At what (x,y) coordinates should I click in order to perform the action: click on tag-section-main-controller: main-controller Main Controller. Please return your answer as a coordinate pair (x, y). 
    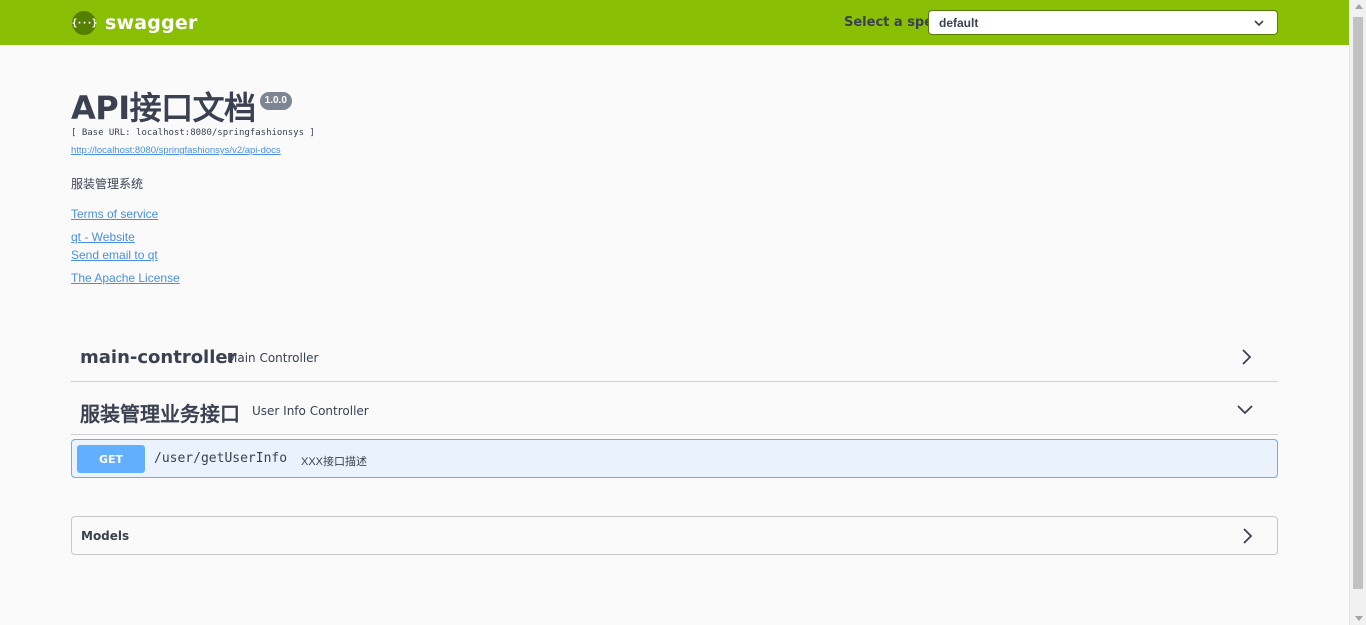
    Looking at the image, I should click on (674, 358).